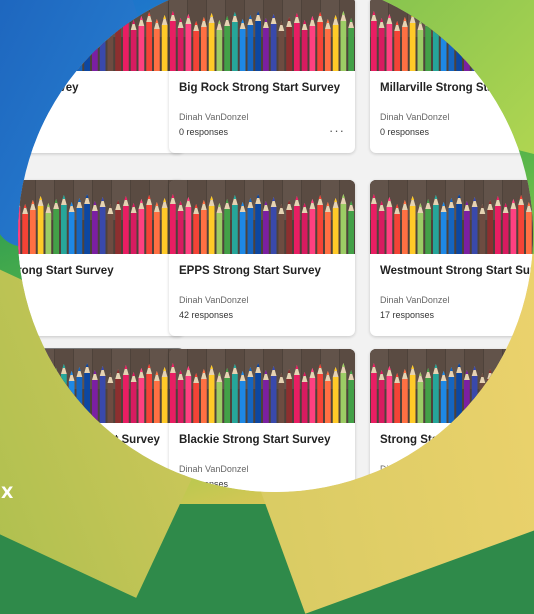  Describe the element at coordinates (260, 88) in the screenshot. I see `card-title: Big Rock Strong Start Survey` at that location.